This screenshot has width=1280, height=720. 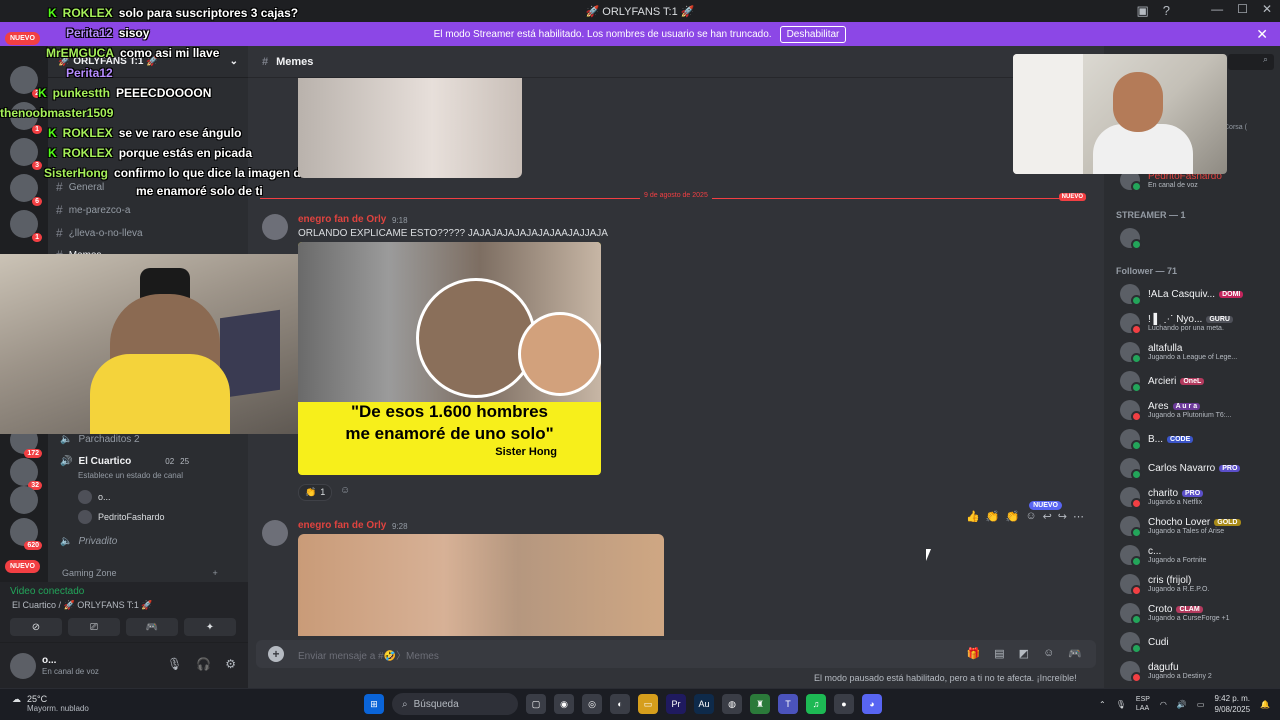 I want to click on help-icon: ?, so click(x=1166, y=11).